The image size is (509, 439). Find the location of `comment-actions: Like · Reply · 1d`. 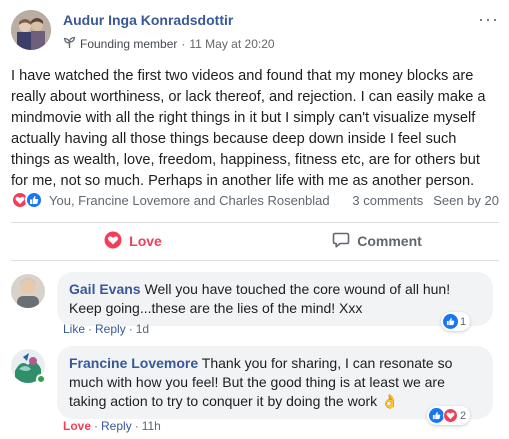

comment-actions: Like · Reply · 1d is located at coordinates (106, 329).